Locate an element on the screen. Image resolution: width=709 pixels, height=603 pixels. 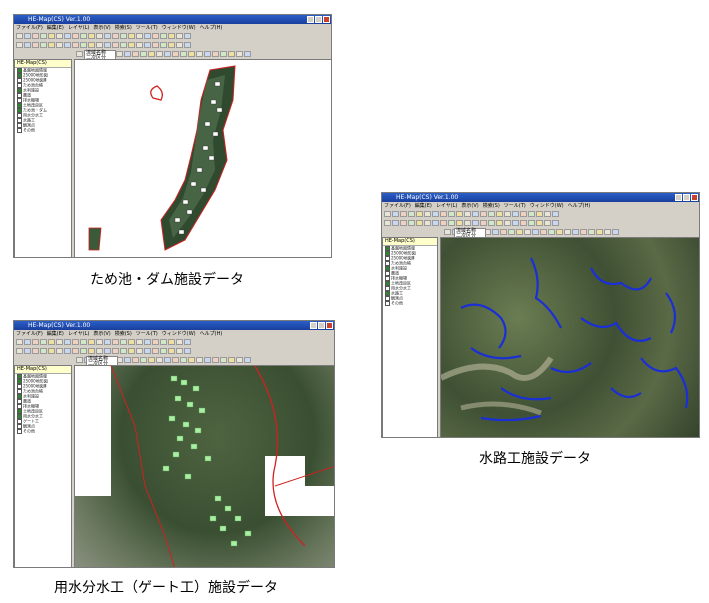
menu-edit: 編集(E) is located at coordinates (55, 28).